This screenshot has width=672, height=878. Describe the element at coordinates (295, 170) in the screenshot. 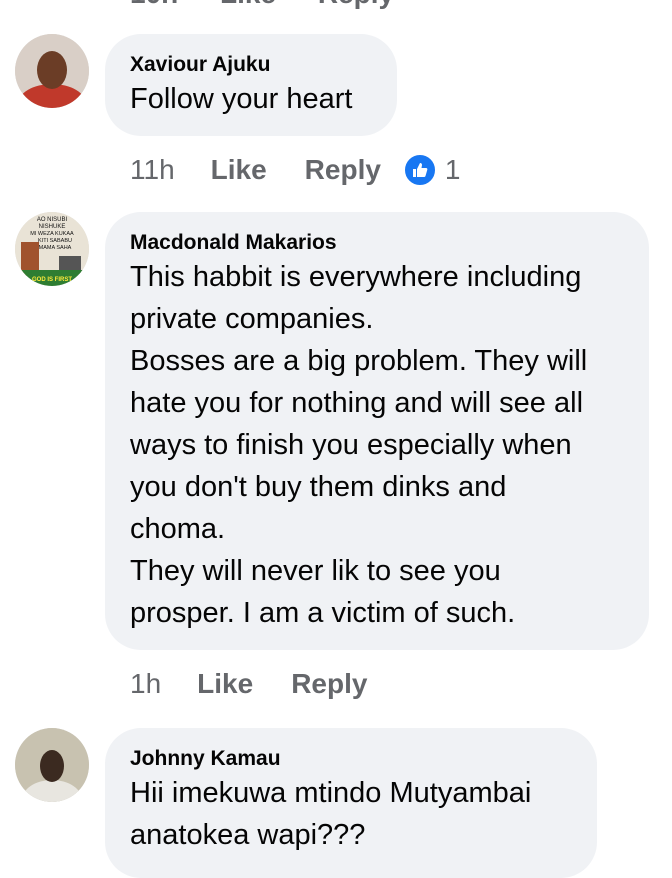

I see `comment-actions: 11h Like Reply 1` at that location.